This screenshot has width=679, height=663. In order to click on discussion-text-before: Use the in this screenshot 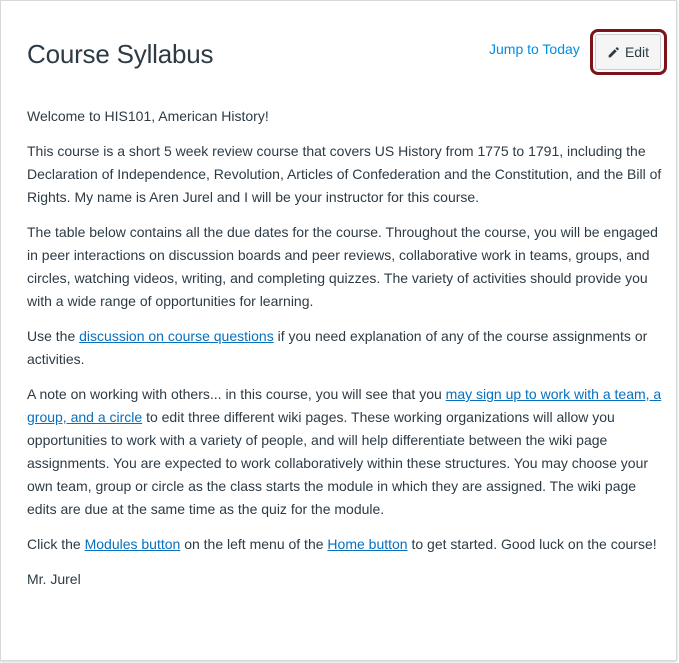, I will do `click(53, 336)`.